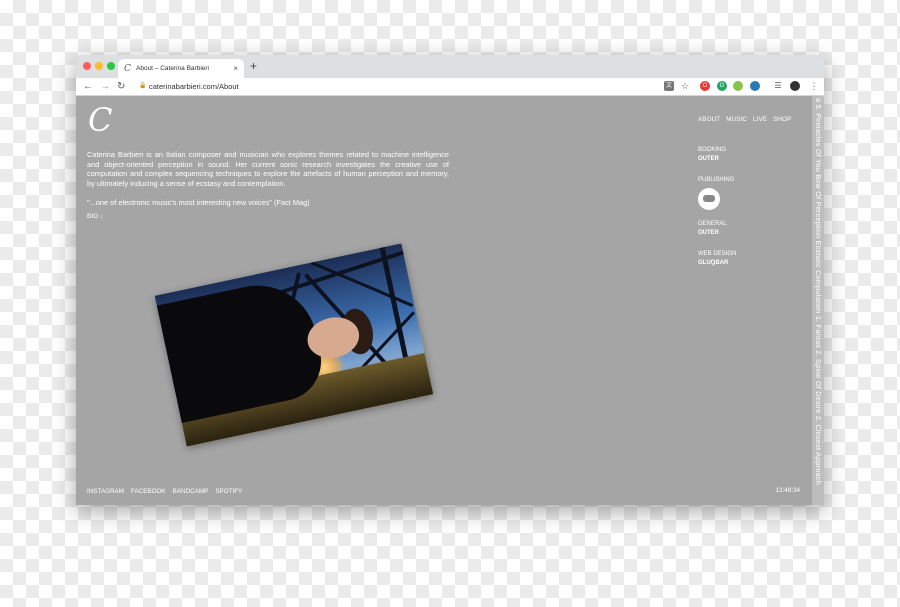 The height and width of the screenshot is (607, 900). Describe the element at coordinates (172, 68) in the screenshot. I see `tab-title: About – Caterina Barbieri` at that location.